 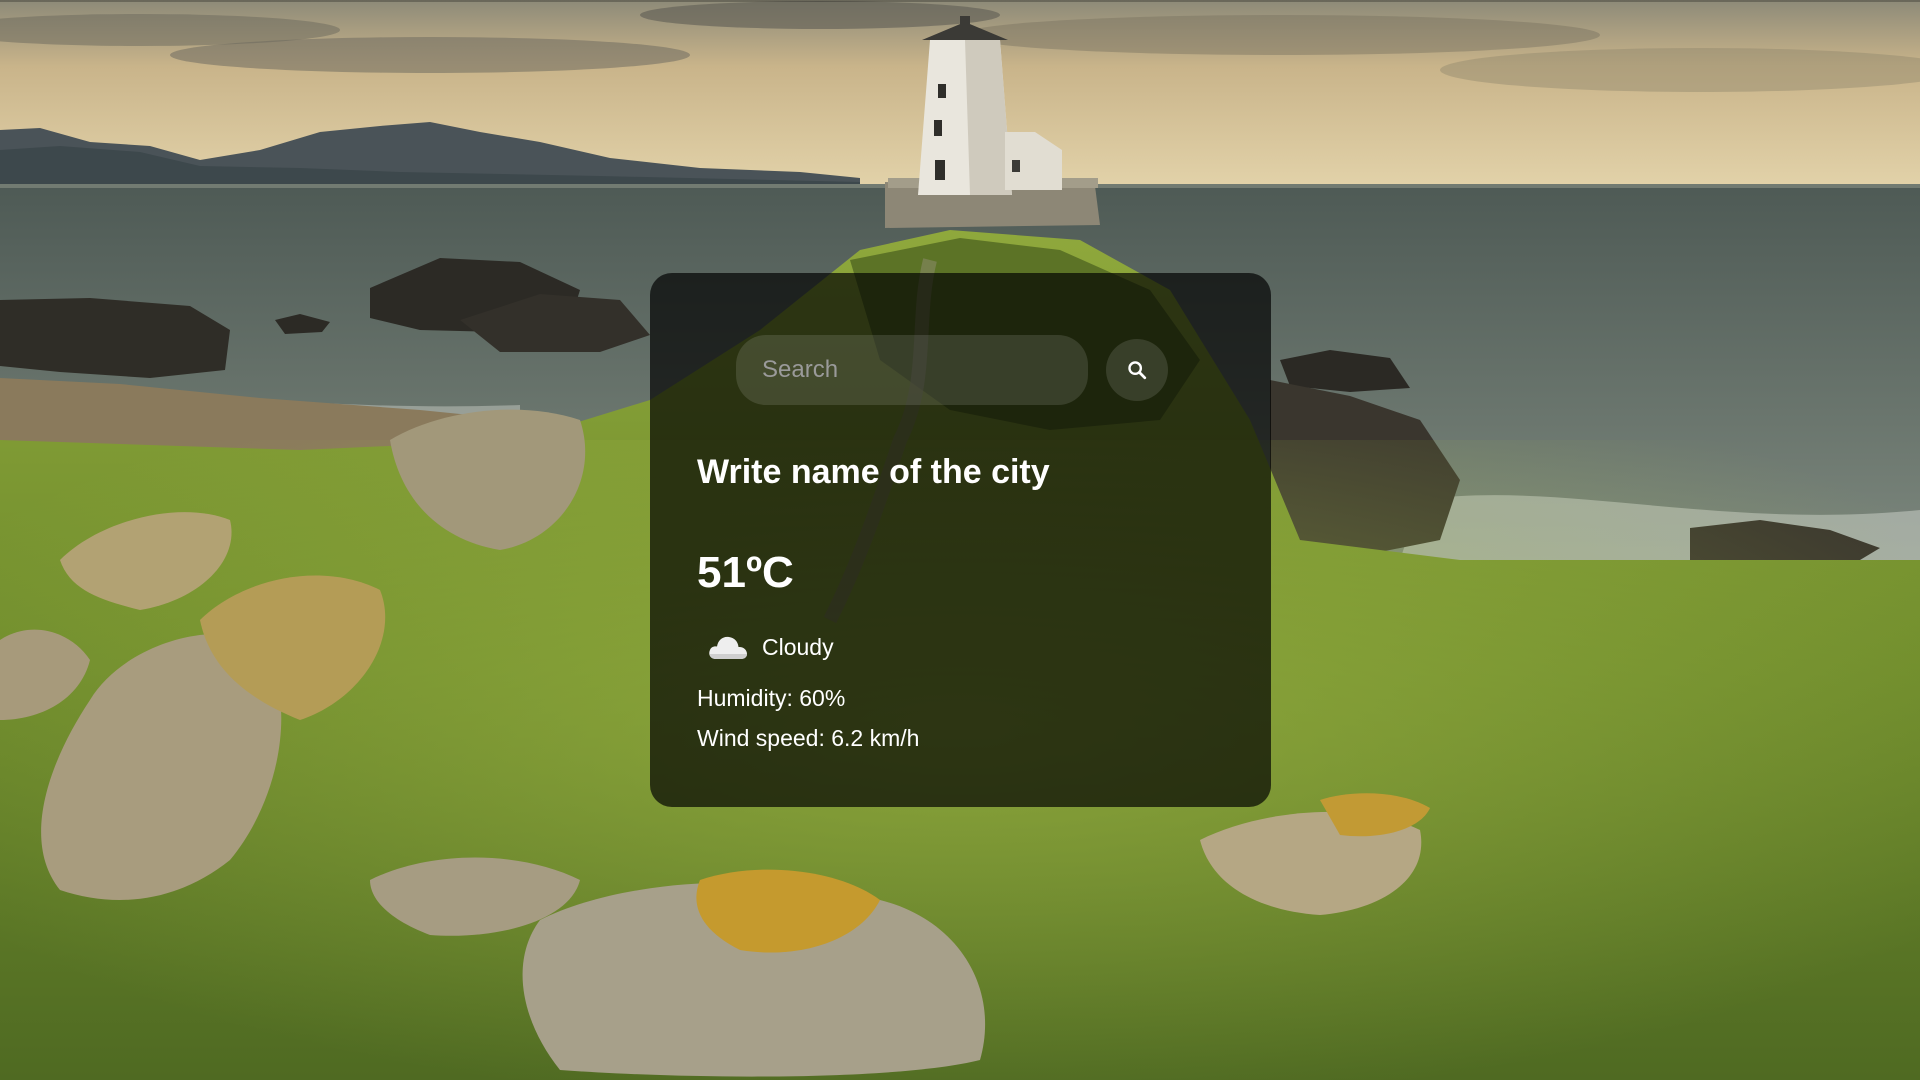 I want to click on temperature: 51ºC, so click(x=745, y=572).